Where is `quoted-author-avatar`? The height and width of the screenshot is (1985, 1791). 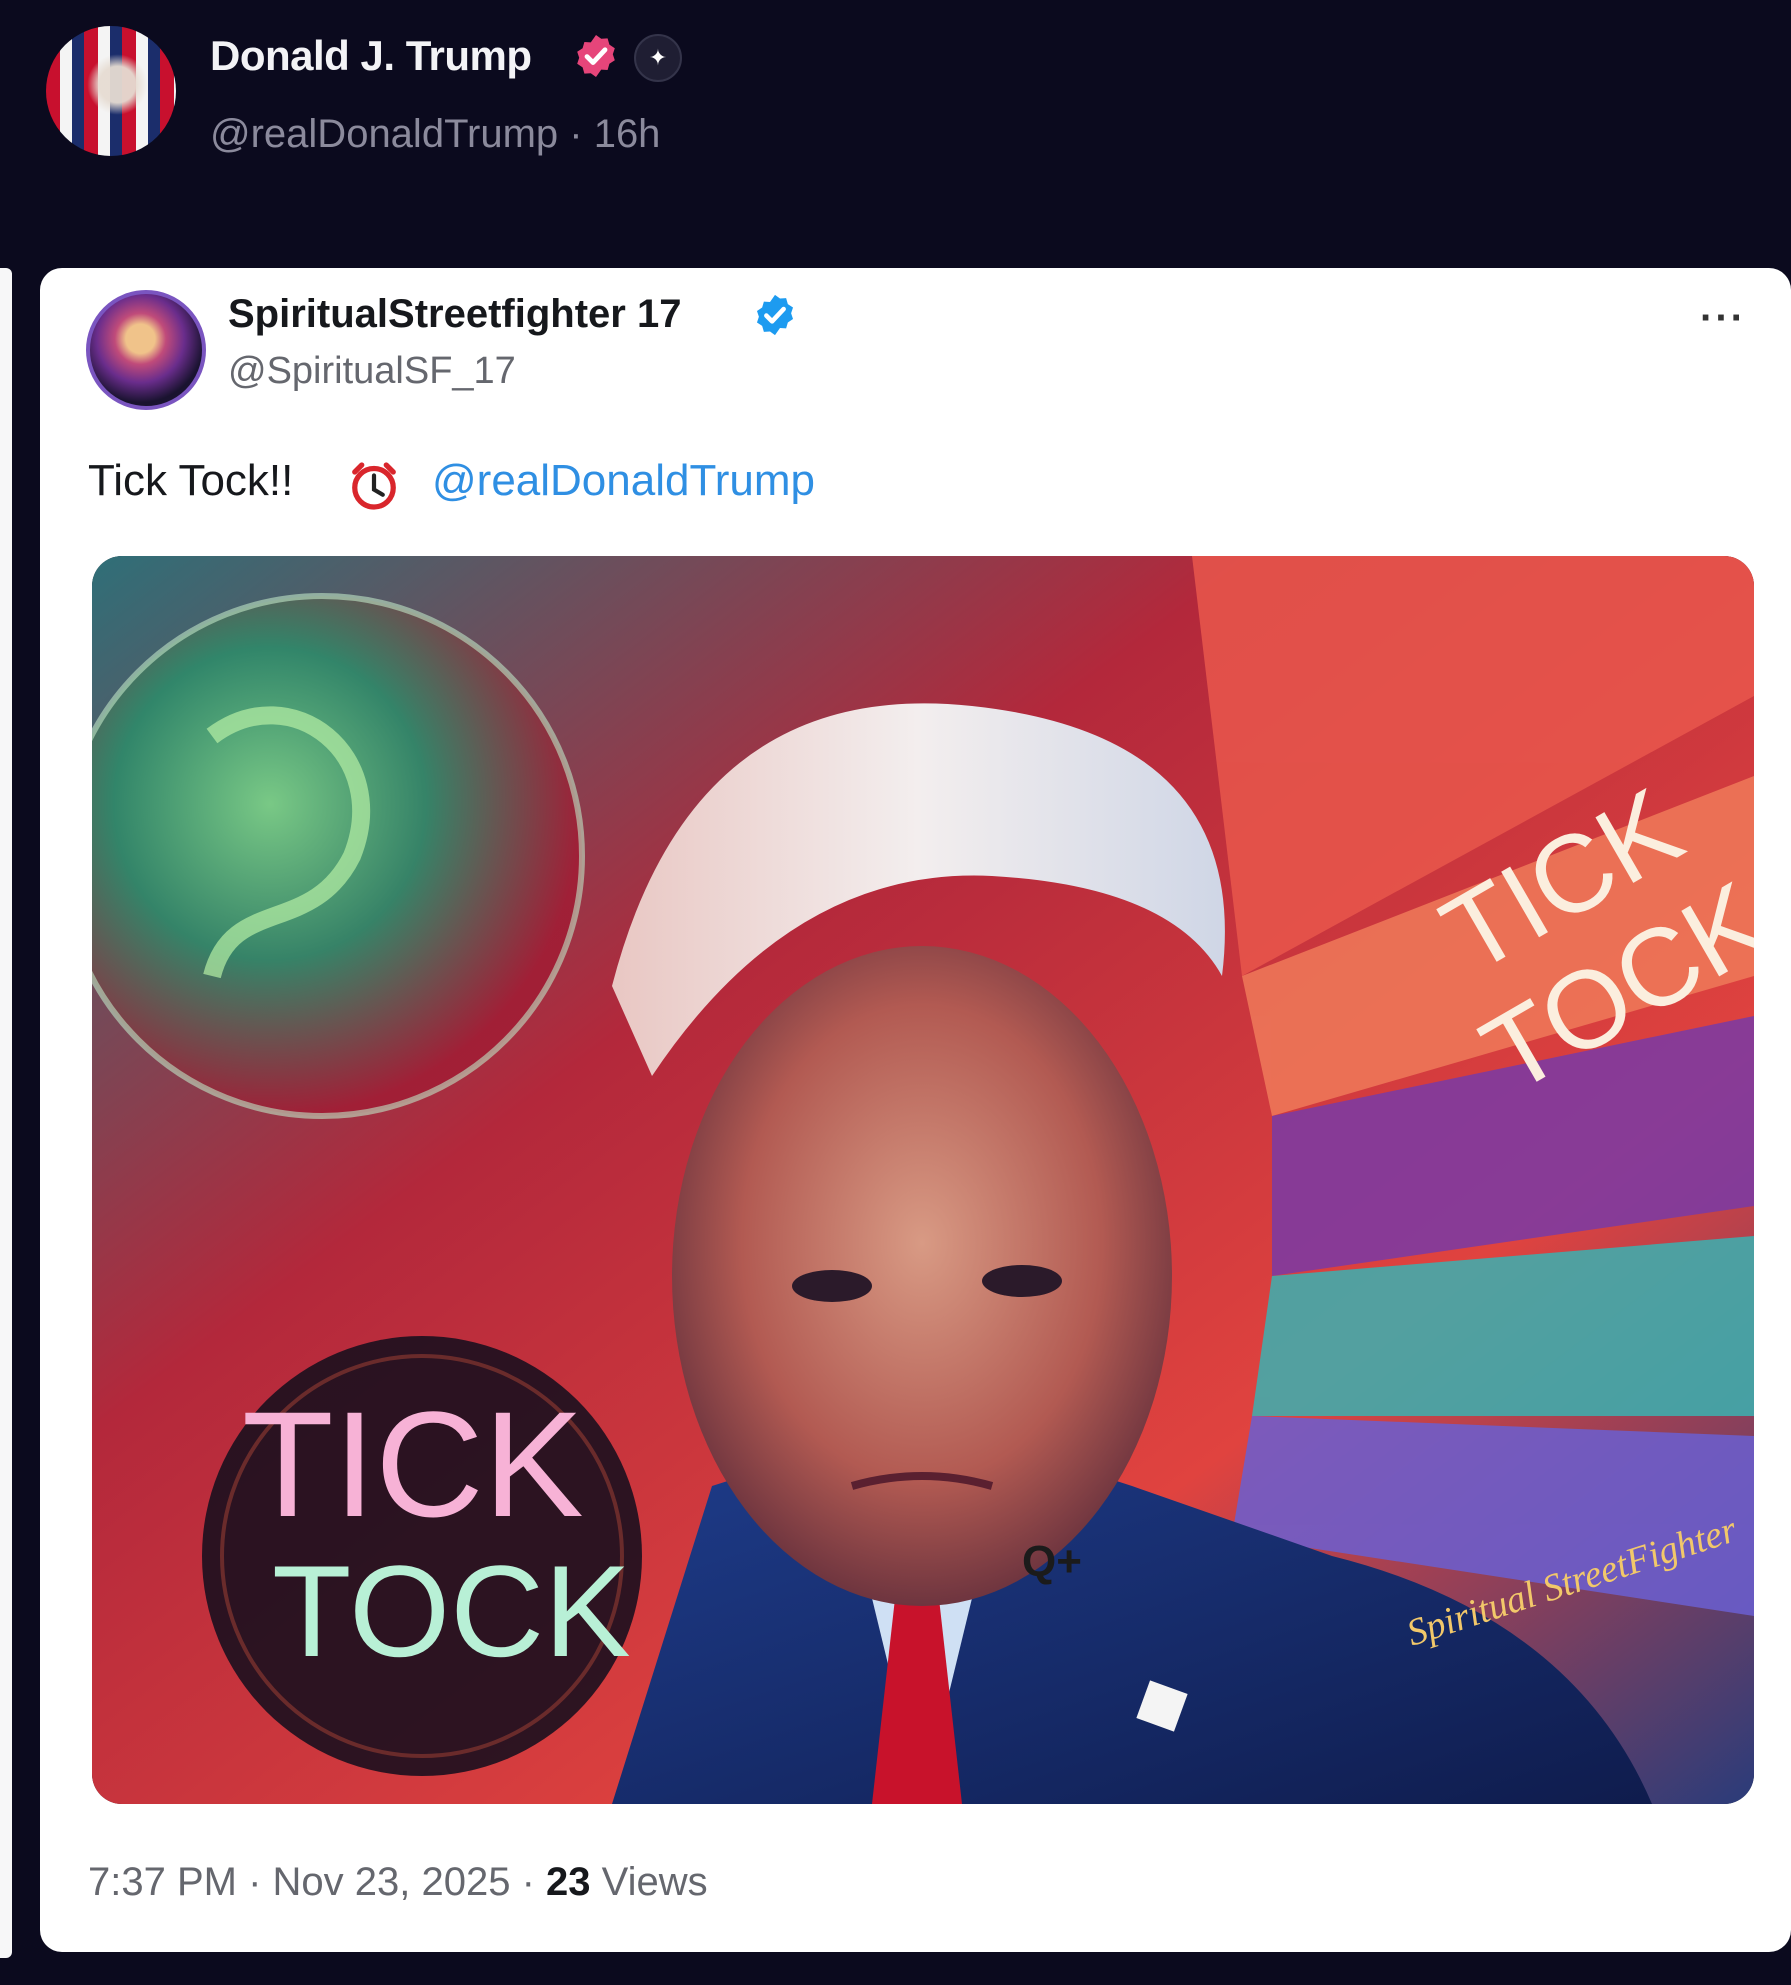 quoted-author-avatar is located at coordinates (146, 350).